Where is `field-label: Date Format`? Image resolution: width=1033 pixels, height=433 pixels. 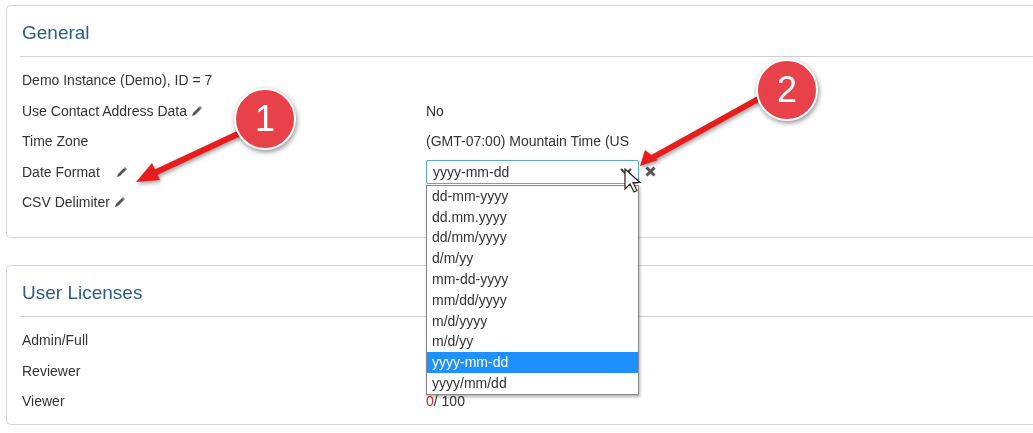 field-label: Date Format is located at coordinates (61, 171).